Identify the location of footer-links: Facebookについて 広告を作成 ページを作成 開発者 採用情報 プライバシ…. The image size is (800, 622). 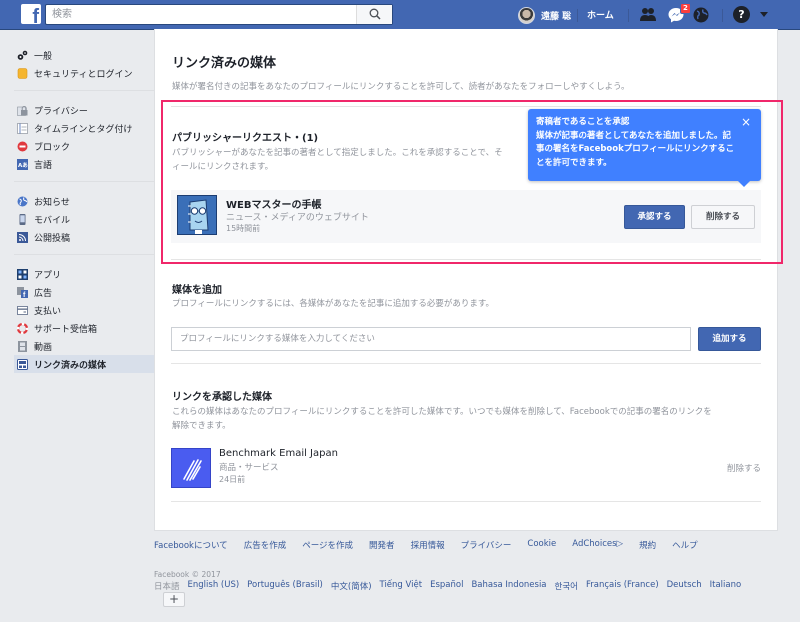
(434, 545).